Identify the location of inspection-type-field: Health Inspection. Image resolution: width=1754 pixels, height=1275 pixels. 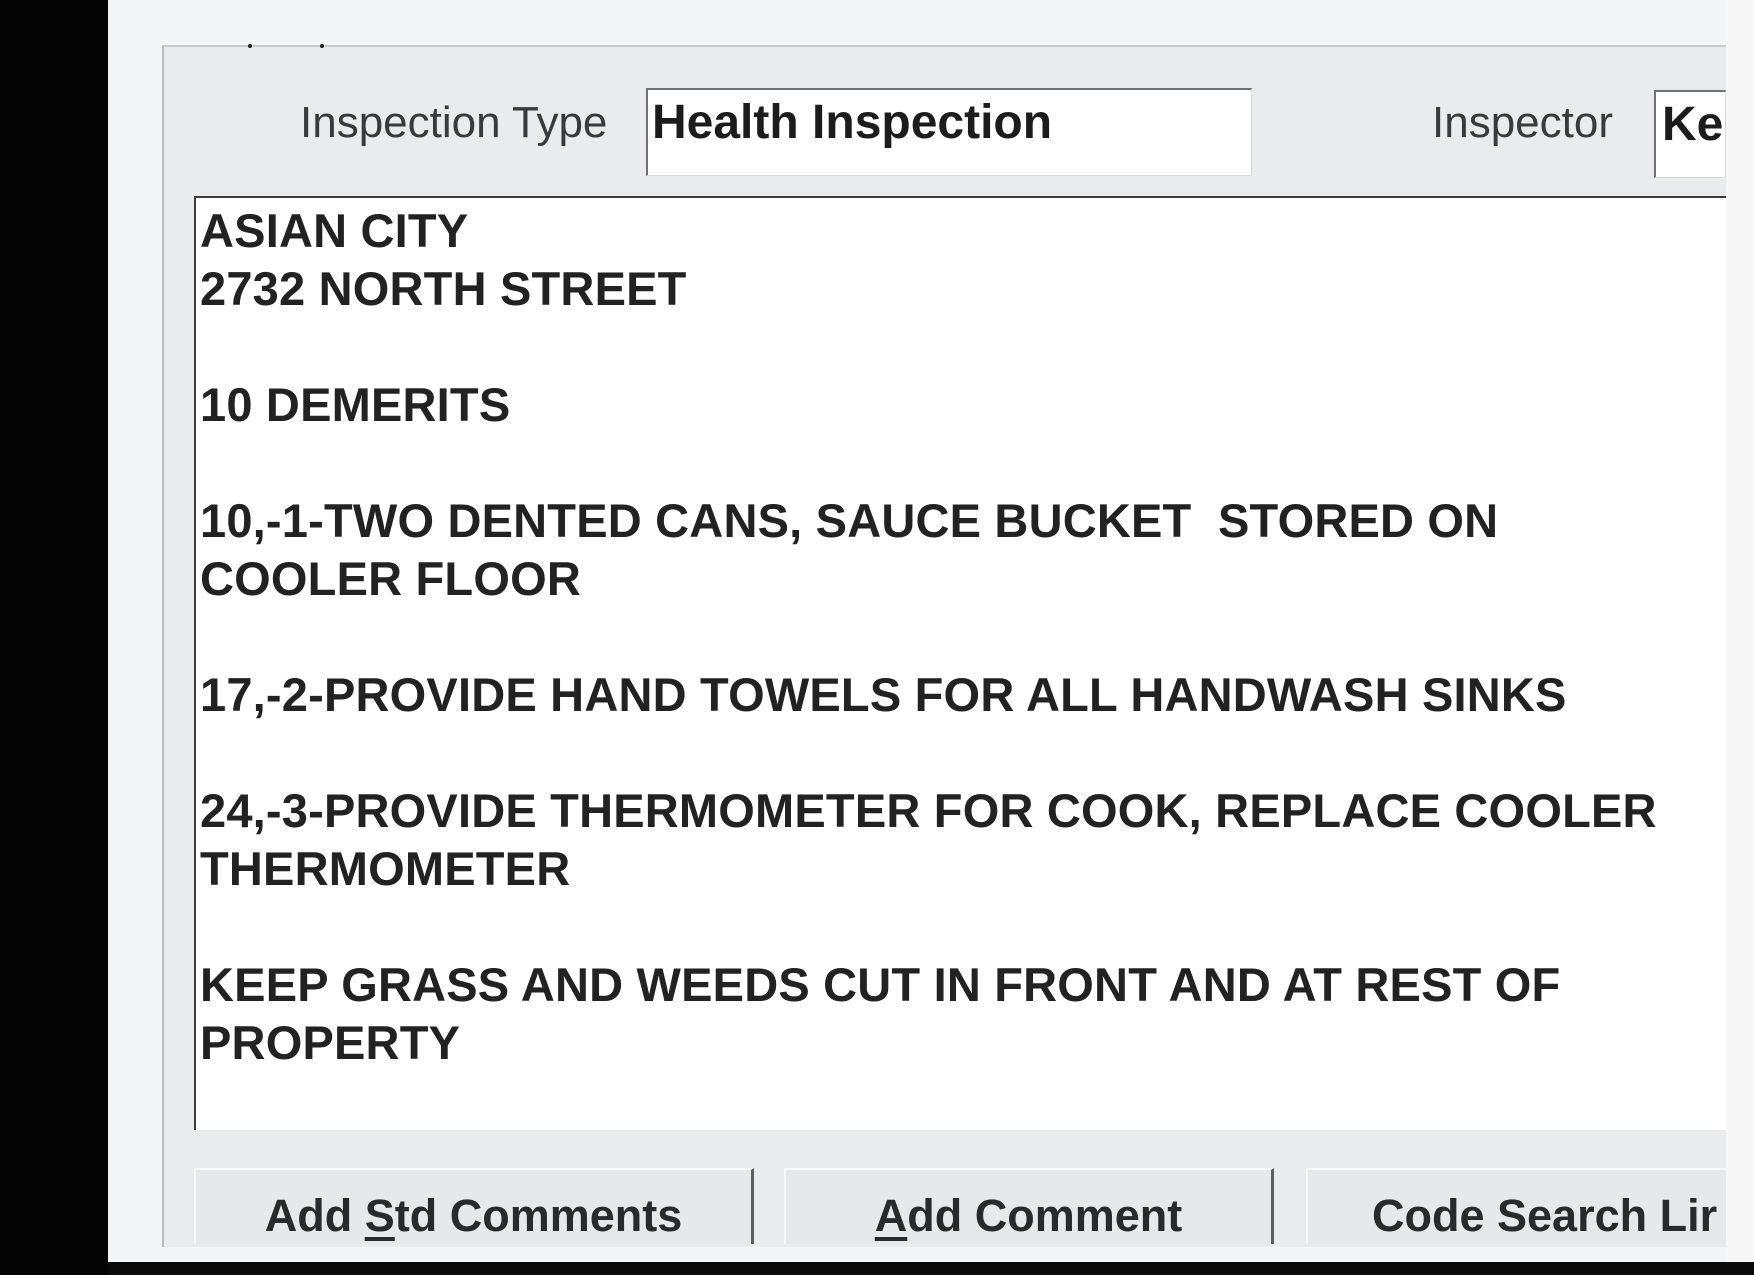
(949, 132).